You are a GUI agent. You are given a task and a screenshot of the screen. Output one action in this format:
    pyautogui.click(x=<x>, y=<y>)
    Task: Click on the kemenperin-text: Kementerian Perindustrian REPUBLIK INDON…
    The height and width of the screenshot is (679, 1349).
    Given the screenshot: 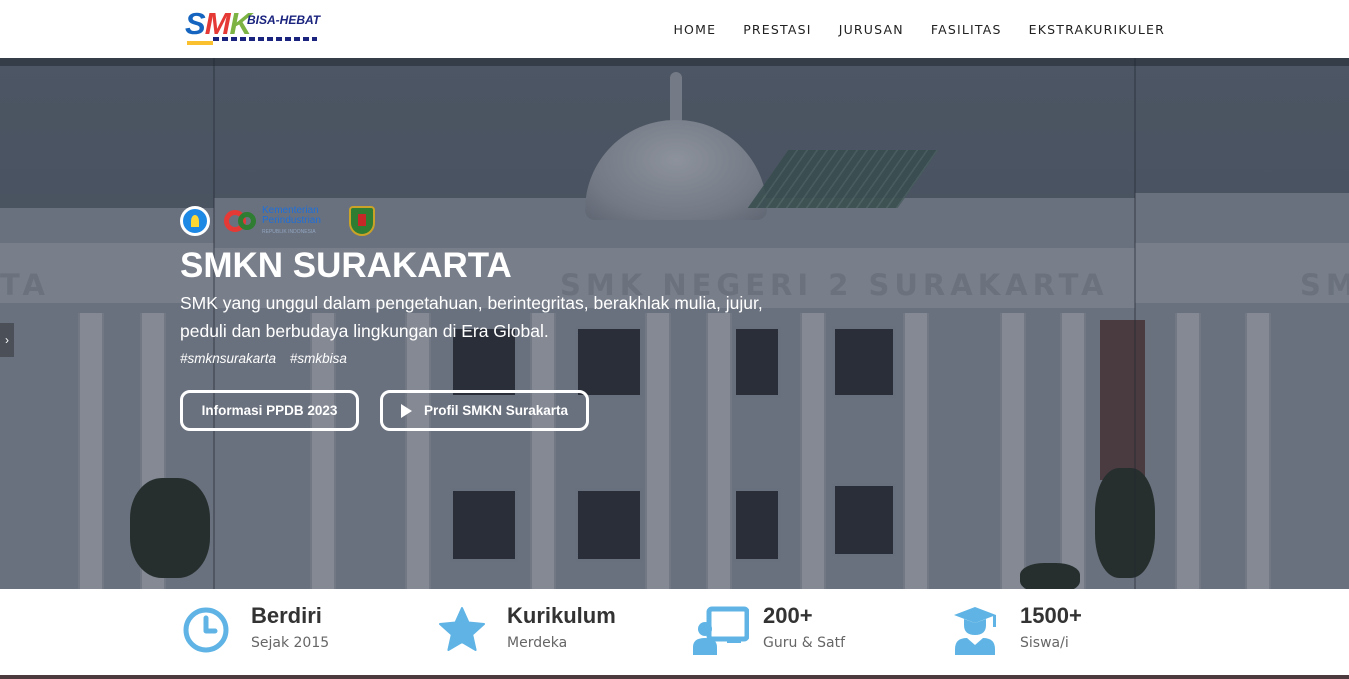 What is the action you would take?
    pyautogui.click(x=291, y=219)
    